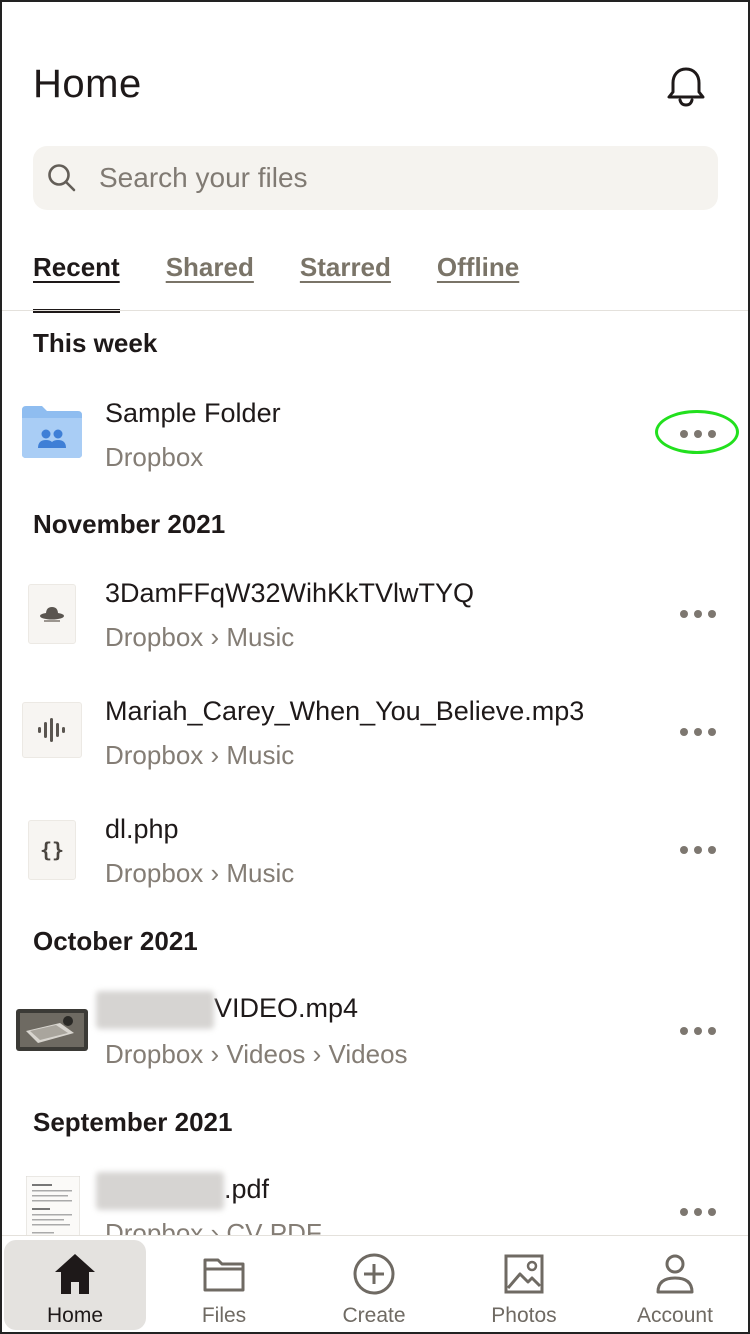 The image size is (750, 1334). Describe the element at coordinates (62, 178) in the screenshot. I see `search-icon` at that location.